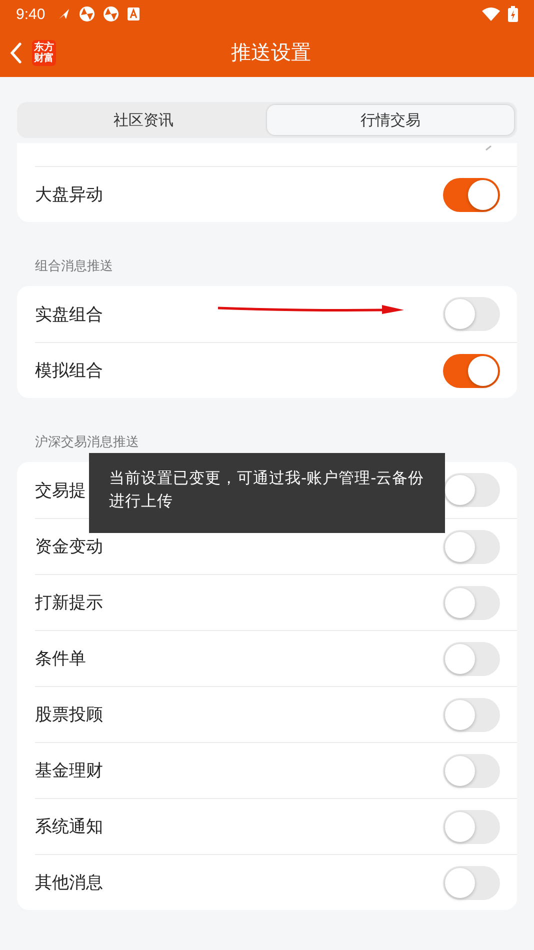 The height and width of the screenshot is (950, 534). What do you see at coordinates (69, 883) in the screenshot?
I see `setting-label: 其他消息` at bounding box center [69, 883].